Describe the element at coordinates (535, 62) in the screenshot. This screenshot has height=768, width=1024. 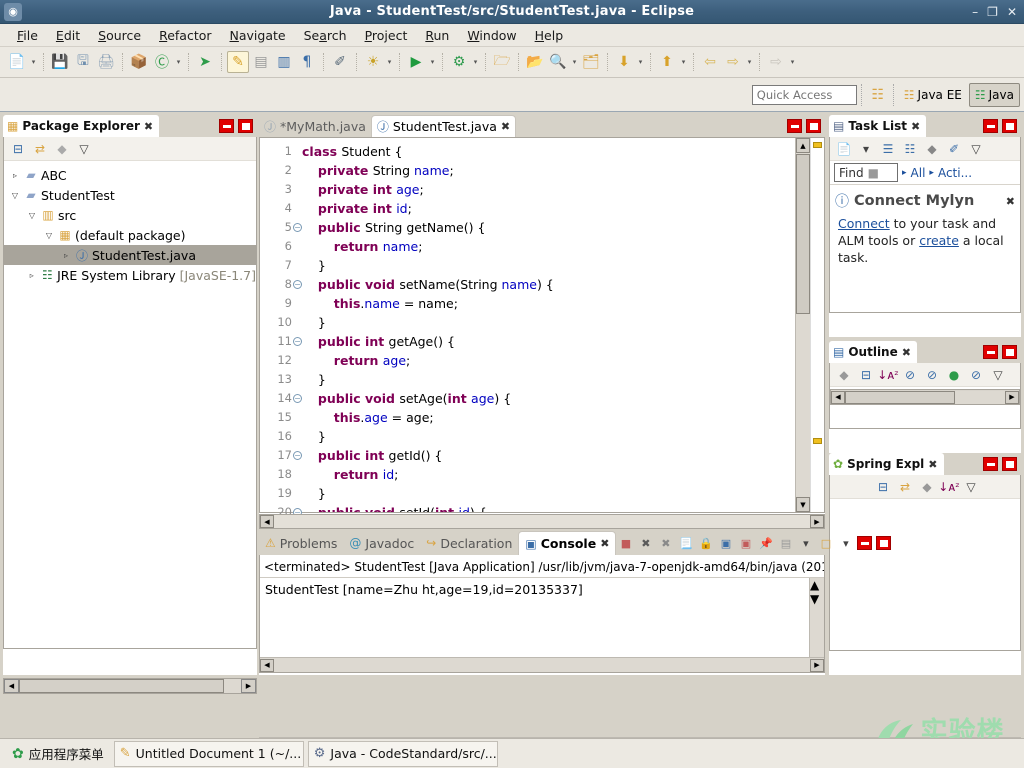
I see `open-resource-button: 📂` at that location.